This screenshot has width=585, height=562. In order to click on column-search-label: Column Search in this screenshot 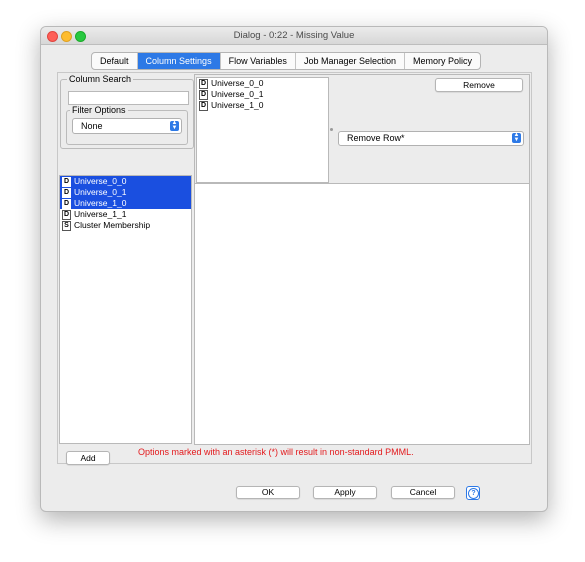, I will do `click(100, 79)`.